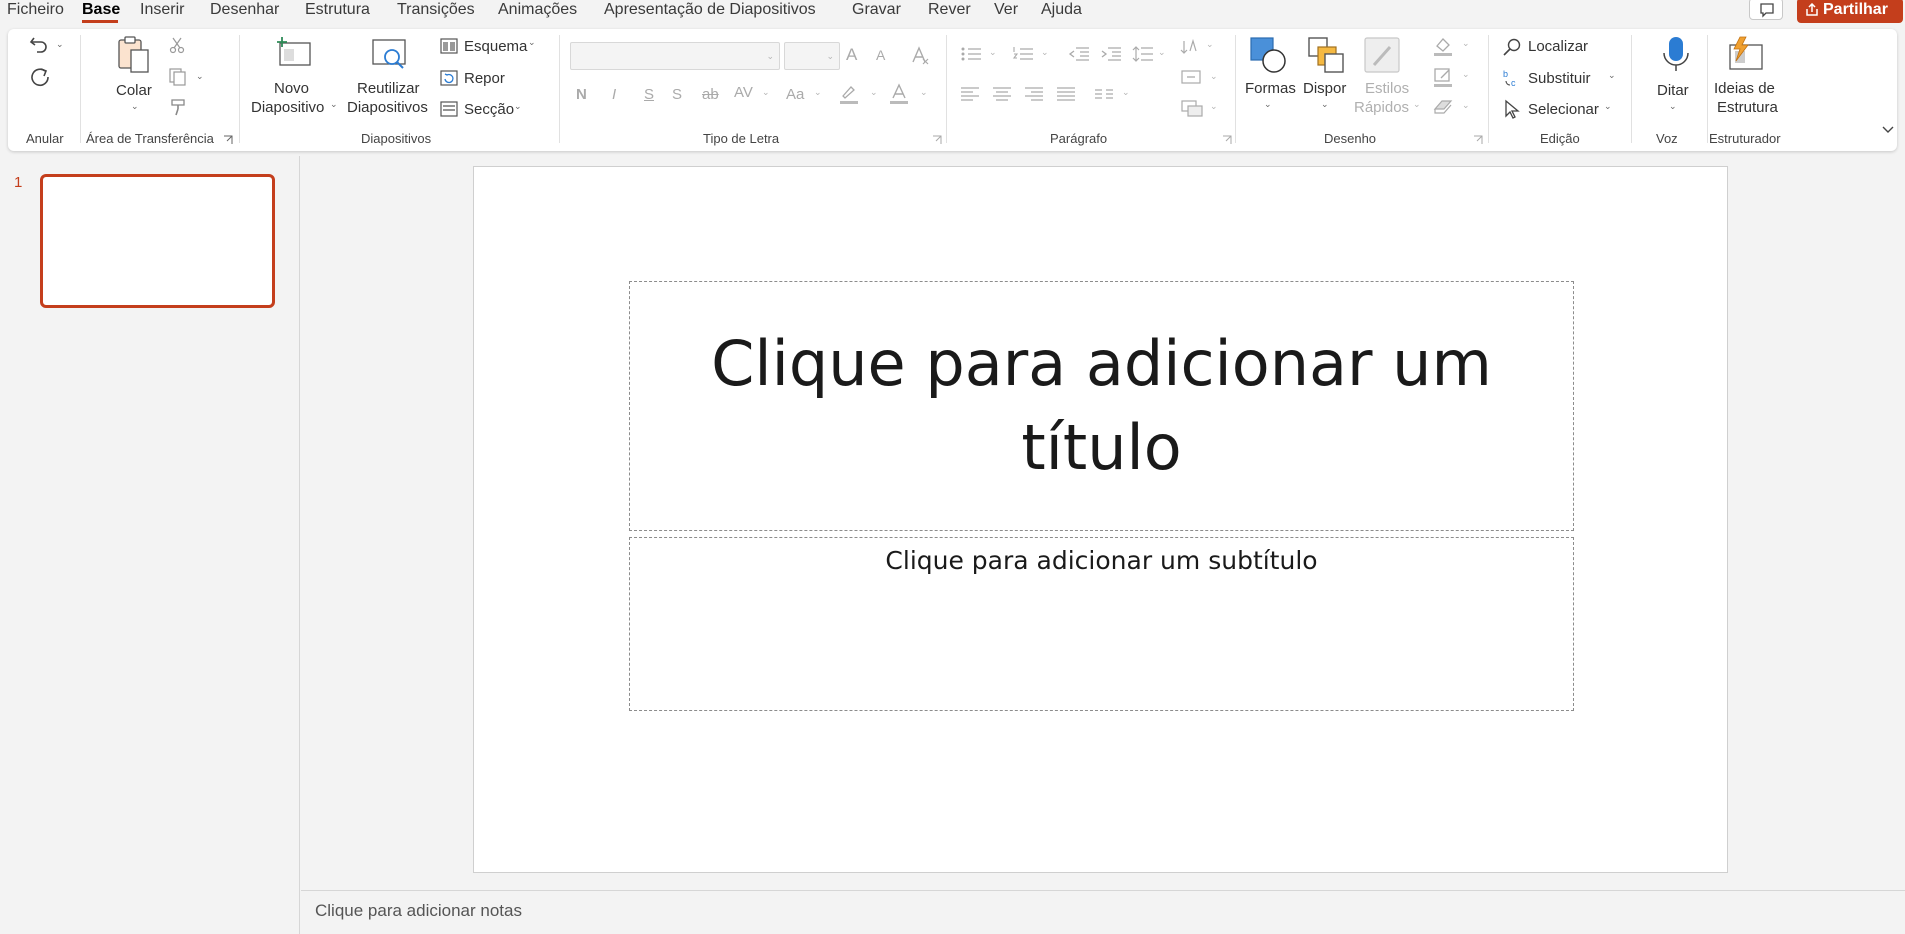 The width and height of the screenshot is (1905, 934). I want to click on microphone-icon, so click(1676, 55).